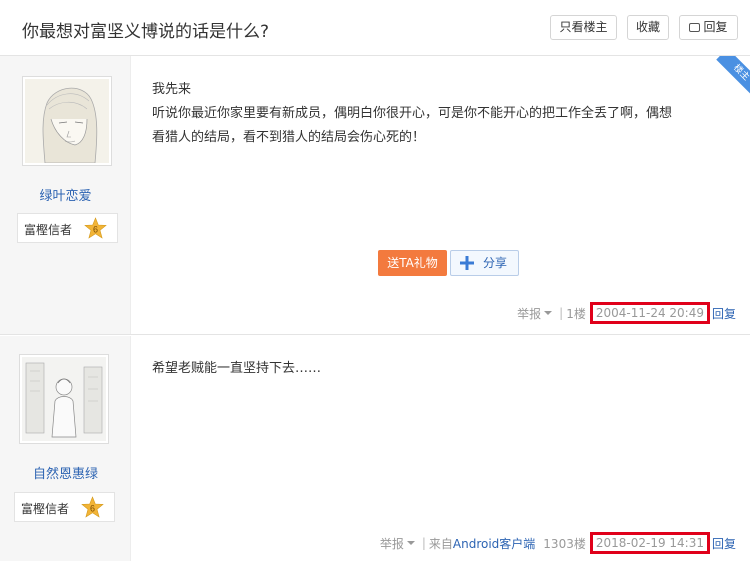 Image resolution: width=750 pixels, height=561 pixels. What do you see at coordinates (467, 263) in the screenshot?
I see `plus-icon` at bounding box center [467, 263].